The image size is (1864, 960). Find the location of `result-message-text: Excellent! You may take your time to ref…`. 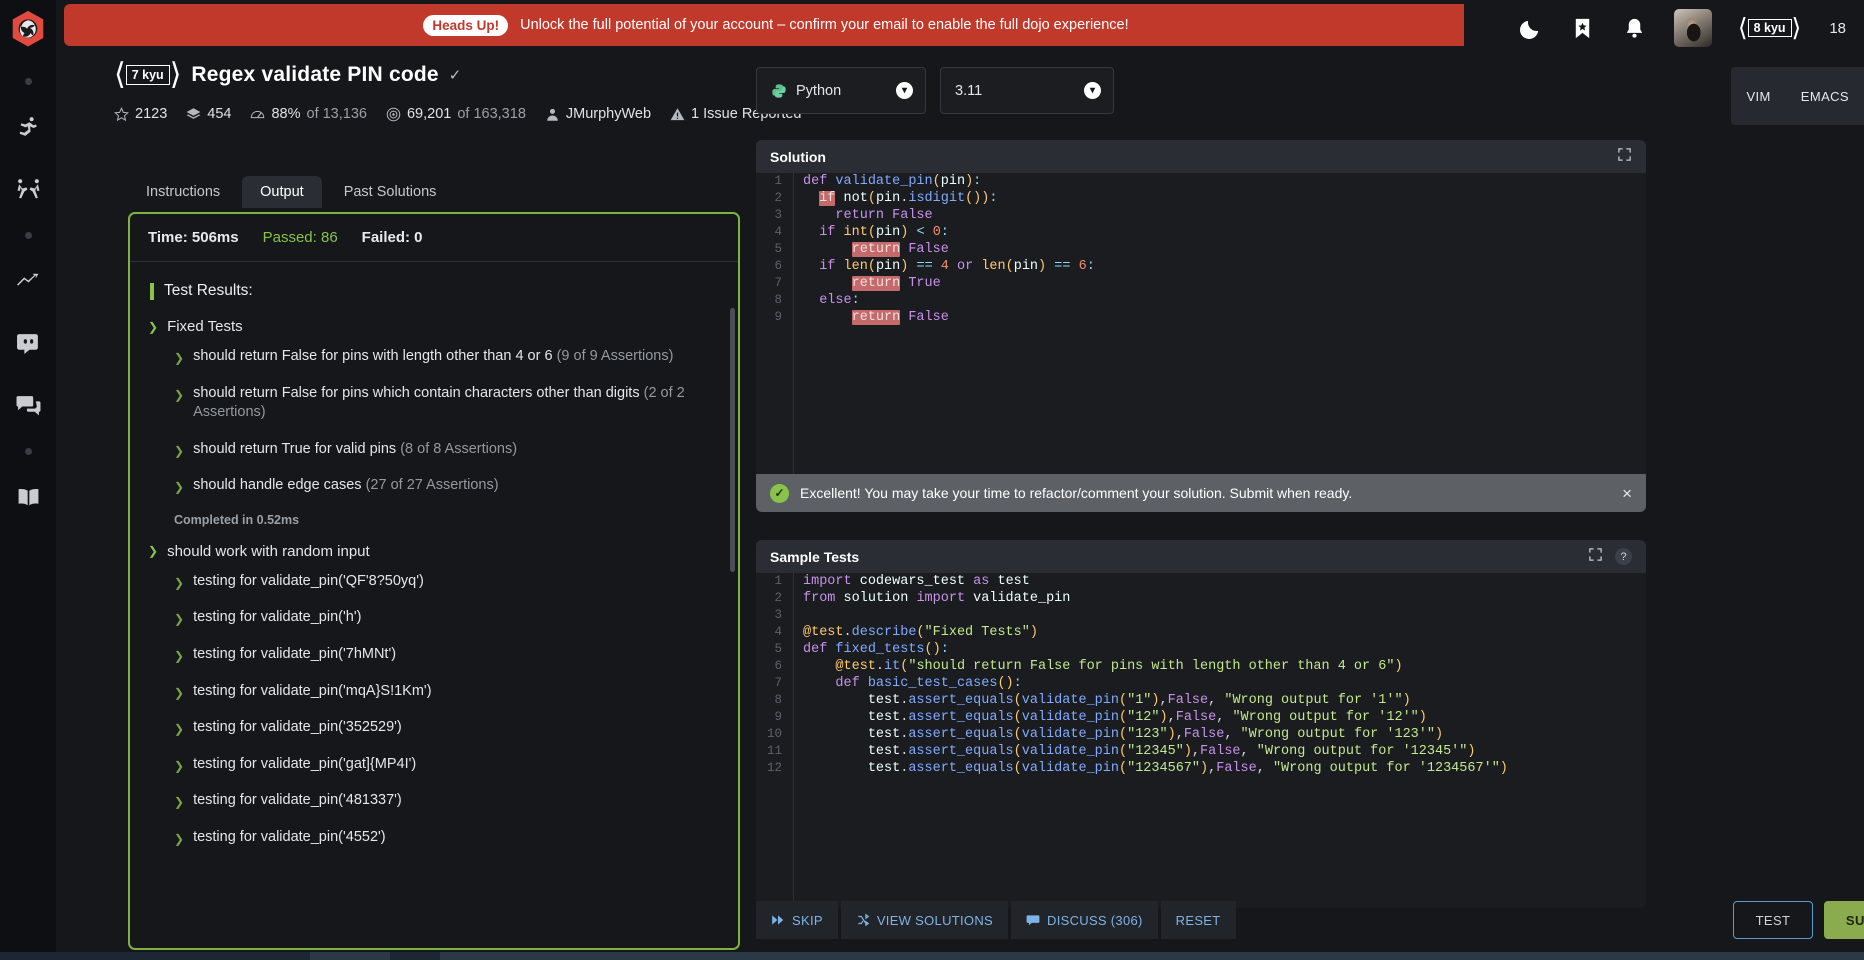

result-message-text: Excellent! You may take your time to ref… is located at coordinates (1076, 493).